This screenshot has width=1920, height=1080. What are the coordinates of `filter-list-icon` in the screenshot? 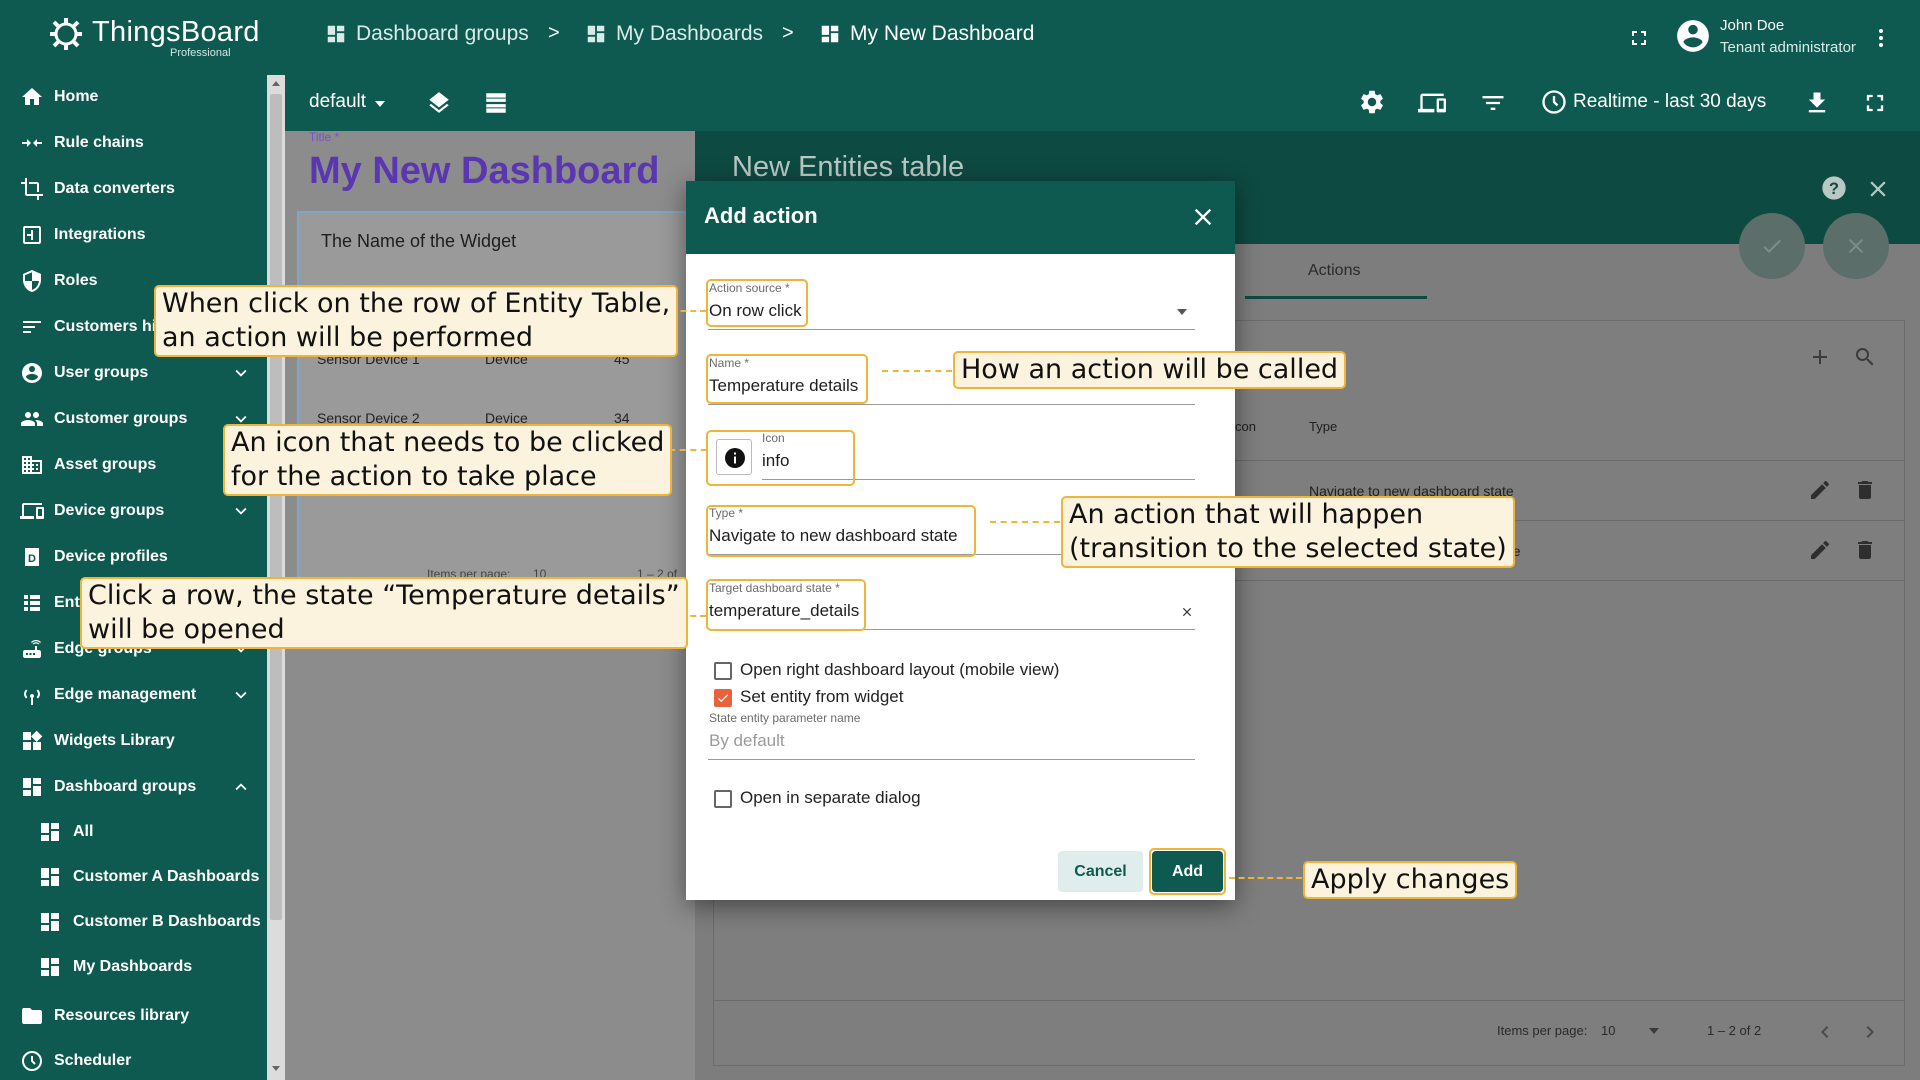 It's located at (1493, 103).